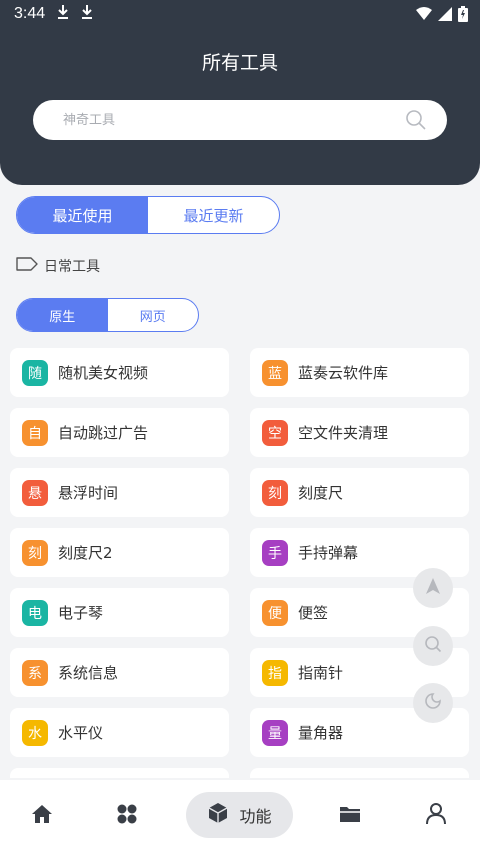 The width and height of the screenshot is (480, 852). Describe the element at coordinates (240, 14) in the screenshot. I see `status-bar: 3:44` at that location.